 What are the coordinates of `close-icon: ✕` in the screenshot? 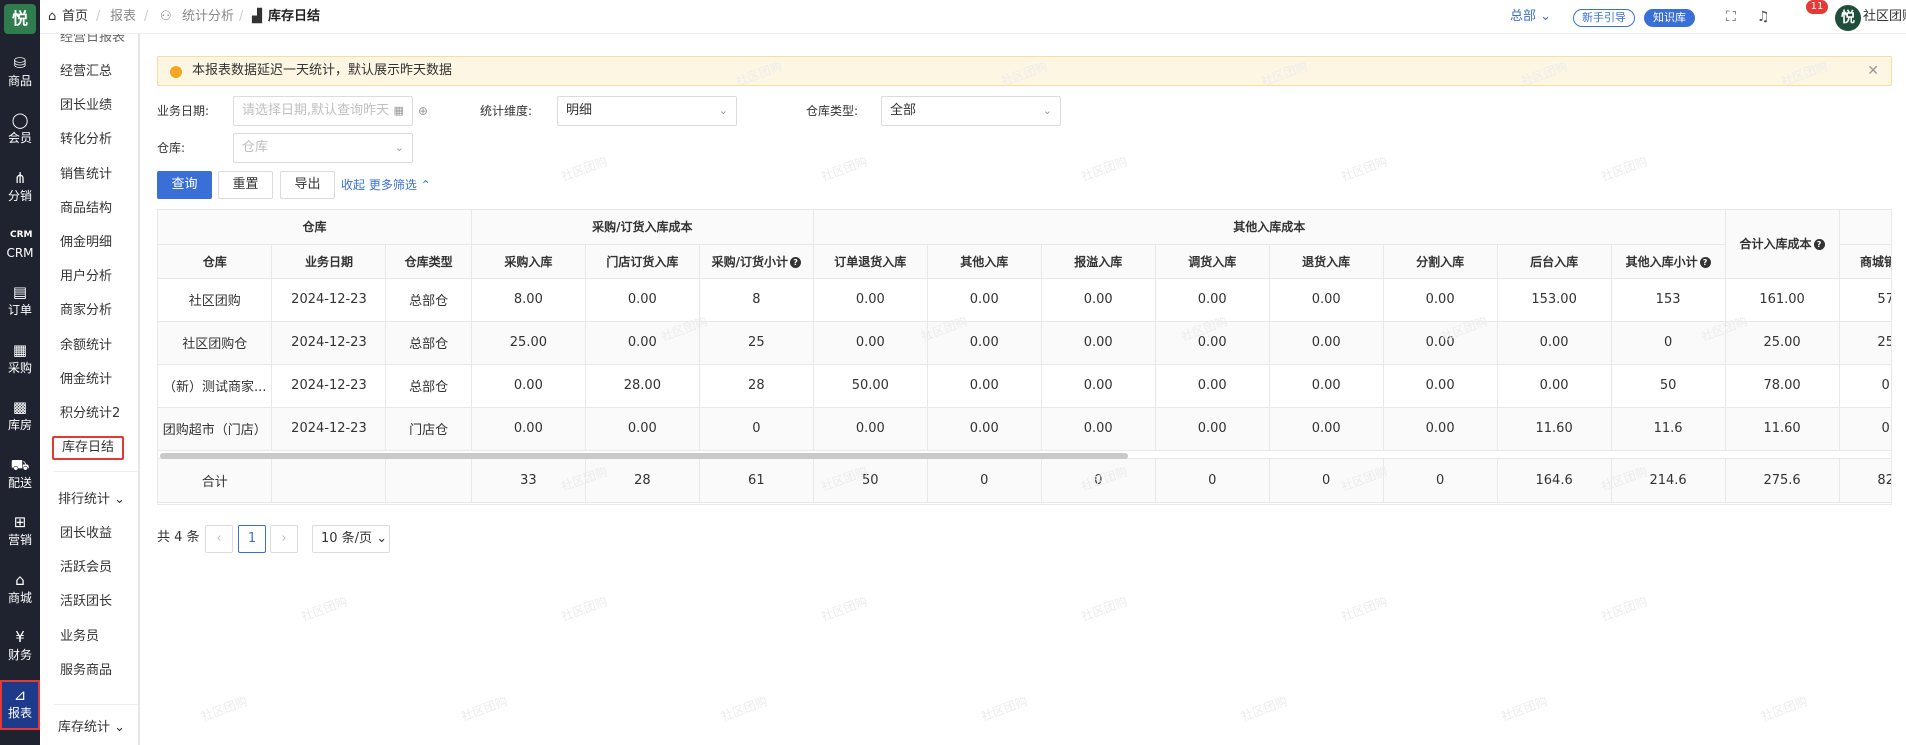 It's located at (1873, 71).